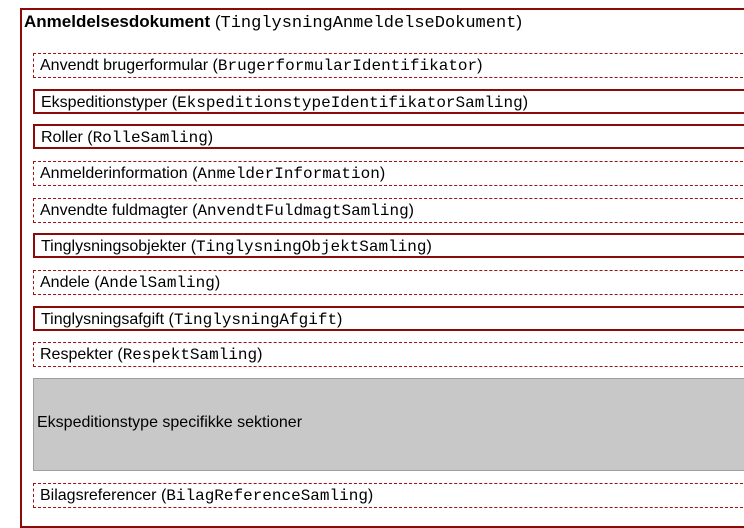  I want to click on row-respekter: Respekter (RespektSamling), so click(388, 354).